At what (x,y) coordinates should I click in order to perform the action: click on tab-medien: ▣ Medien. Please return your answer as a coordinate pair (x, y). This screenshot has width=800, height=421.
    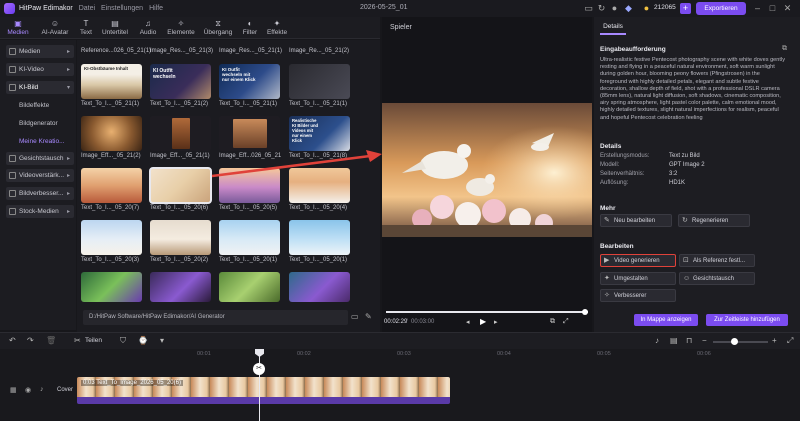
    Looking at the image, I should click on (18, 28).